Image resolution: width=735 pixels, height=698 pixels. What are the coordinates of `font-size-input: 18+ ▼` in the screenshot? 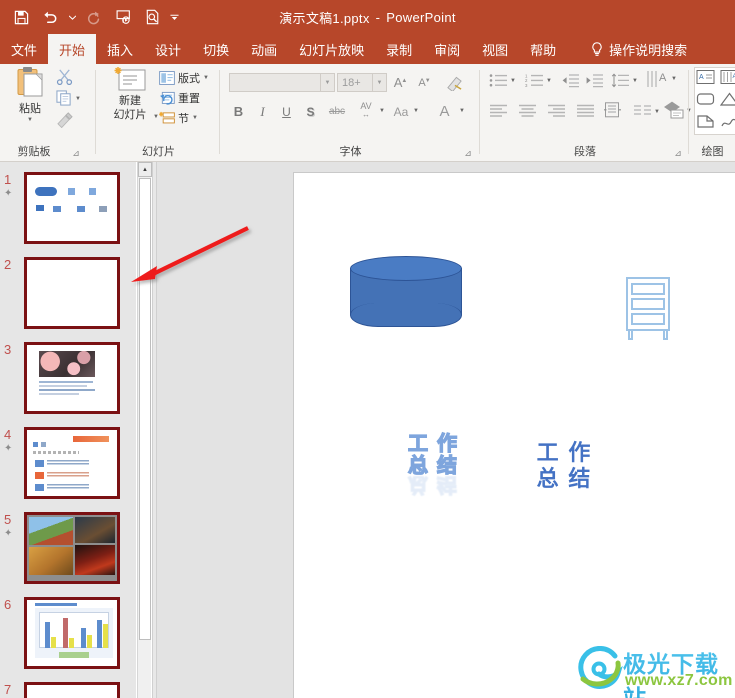 It's located at (362, 82).